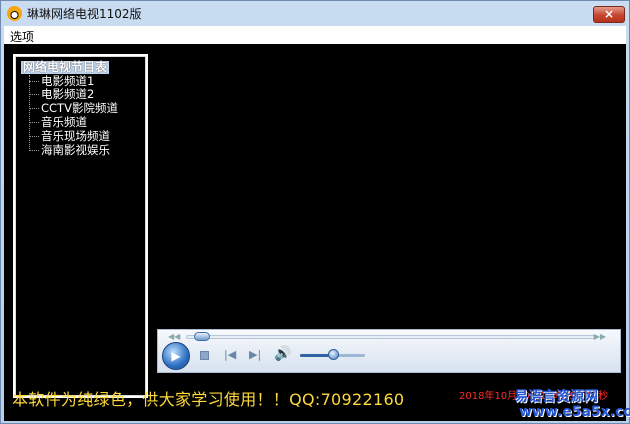  What do you see at coordinates (204, 355) in the screenshot?
I see `stop-button` at bounding box center [204, 355].